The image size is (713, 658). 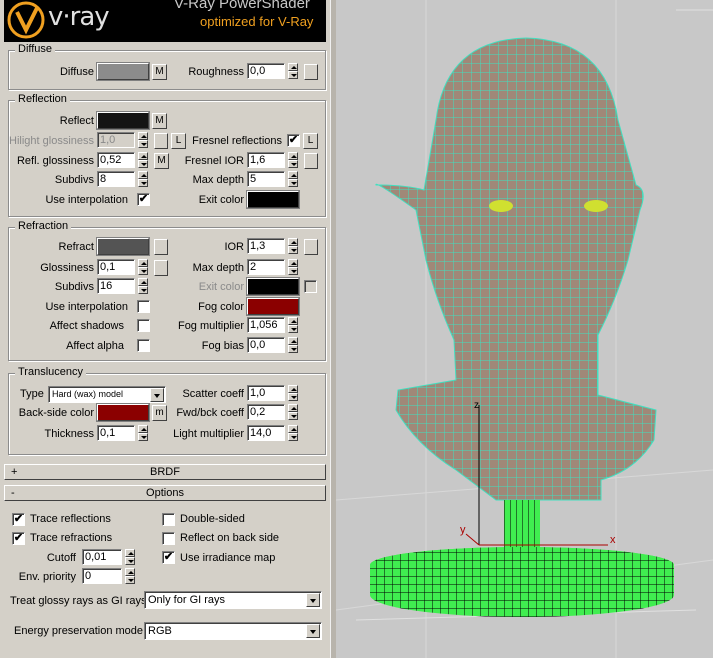 I want to click on refl-max-depth-spinner, so click(x=293, y=179).